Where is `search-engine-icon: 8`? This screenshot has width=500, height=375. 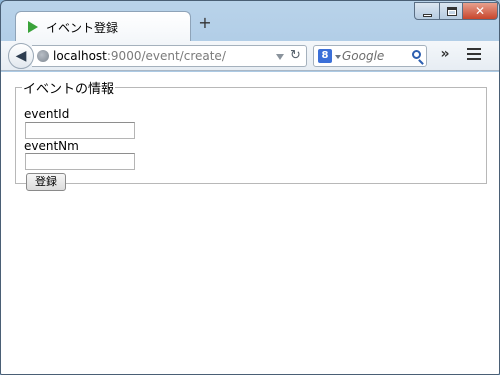
search-engine-icon: 8 is located at coordinates (325, 56).